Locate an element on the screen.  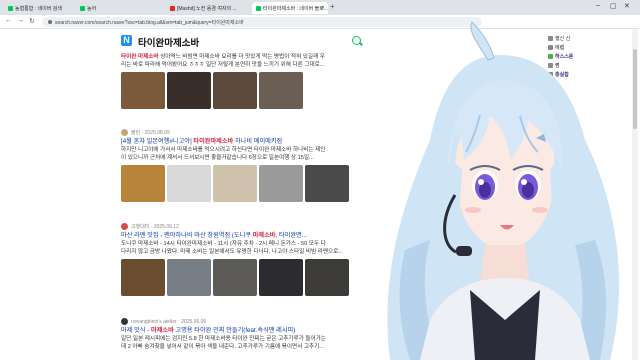
forward-icon: → is located at coordinates (20, 20).